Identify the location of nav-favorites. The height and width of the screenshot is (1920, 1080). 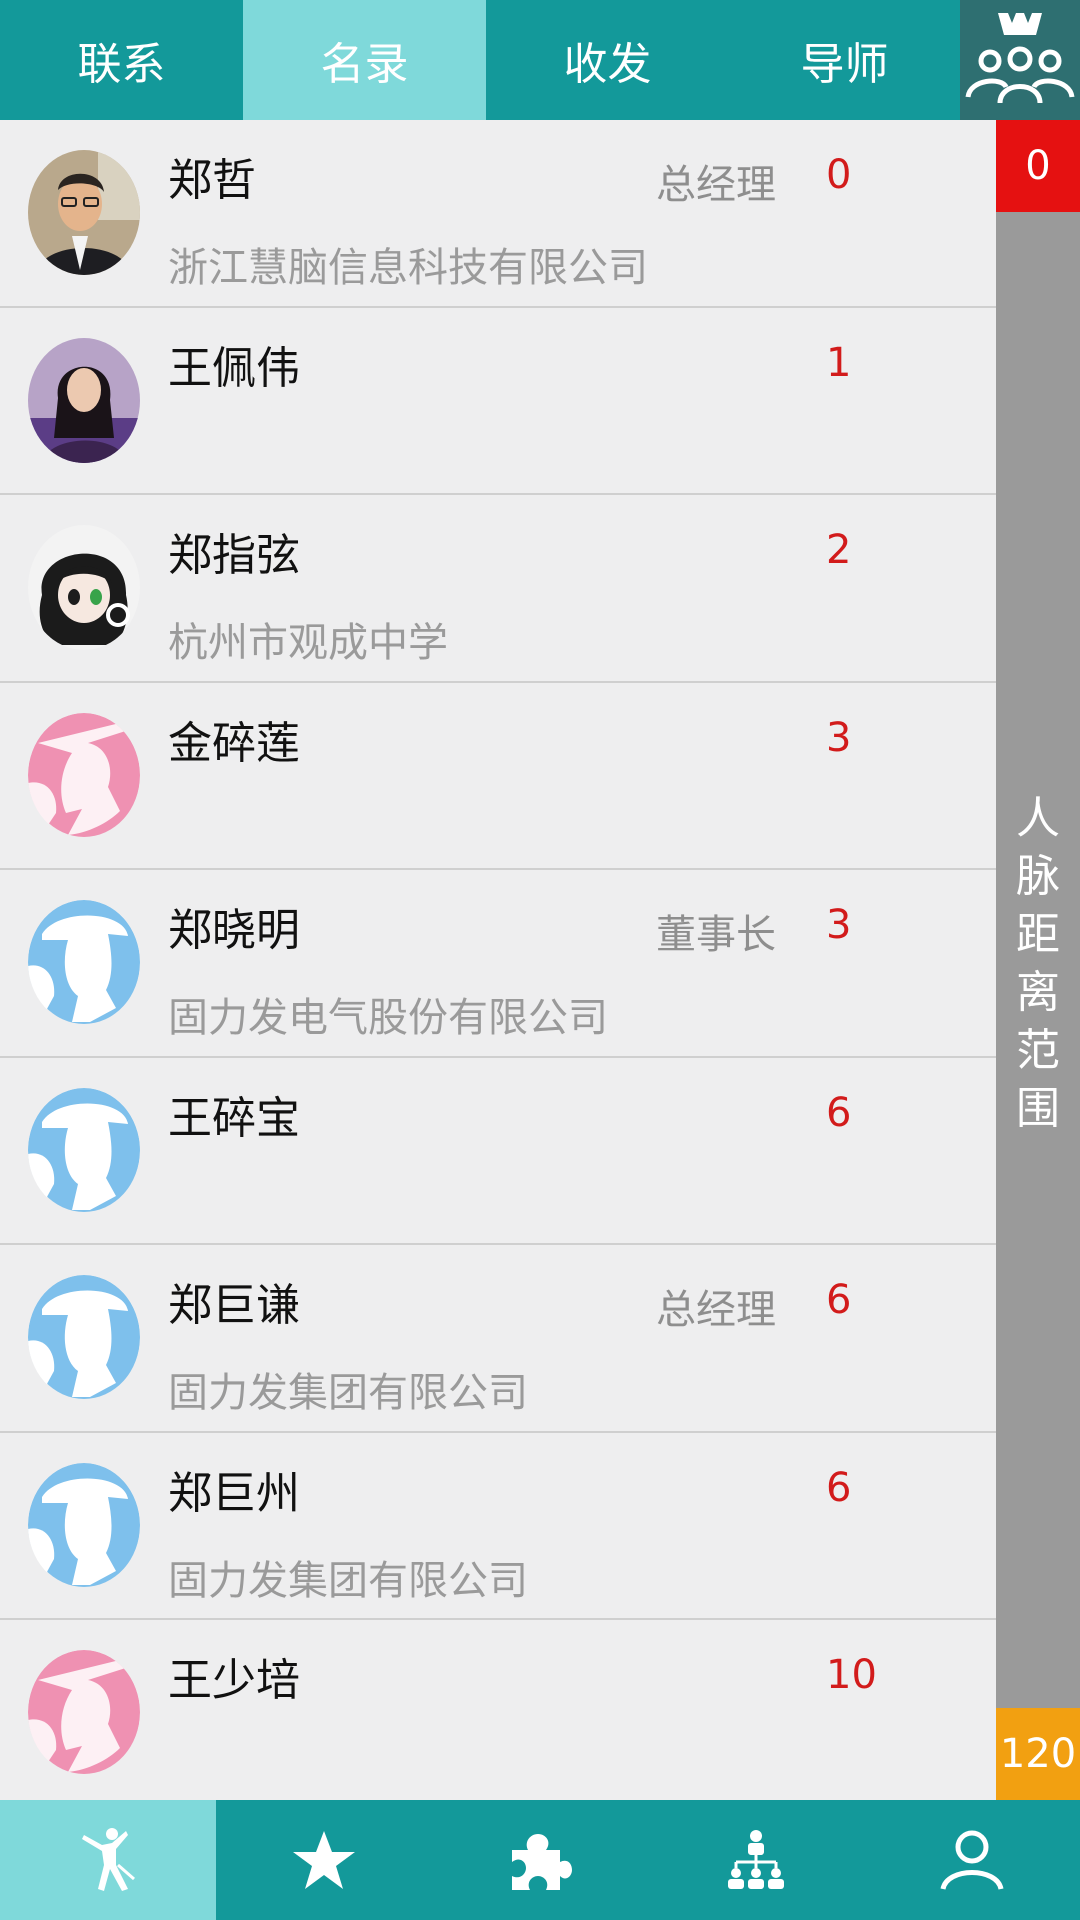
(324, 1860).